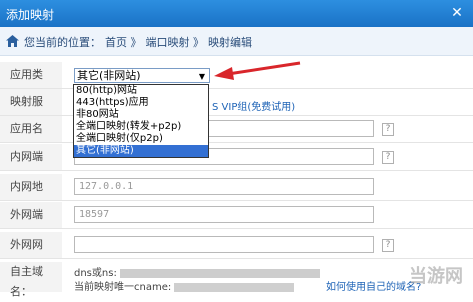 This screenshot has height=302, width=473. What do you see at coordinates (201, 76) in the screenshot?
I see `chevron-down-icon: ▼` at bounding box center [201, 76].